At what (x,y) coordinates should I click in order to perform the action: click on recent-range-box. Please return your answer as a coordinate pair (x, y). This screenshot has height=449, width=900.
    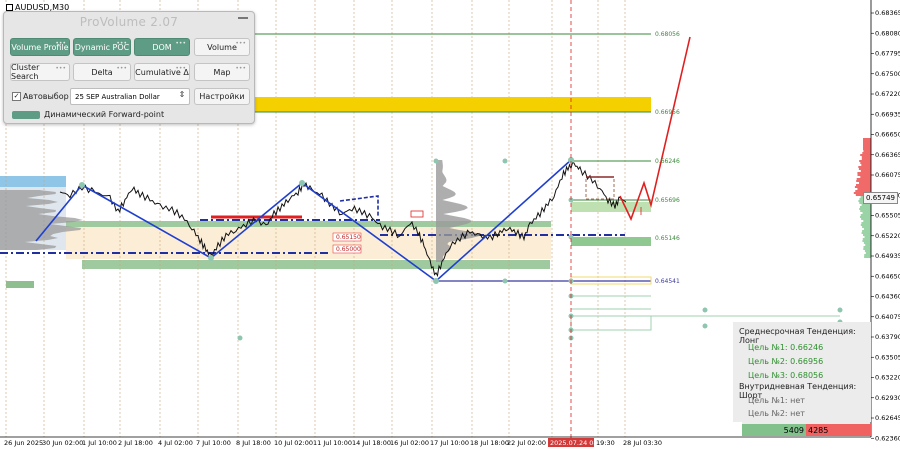
    Looking at the image, I should click on (600, 188).